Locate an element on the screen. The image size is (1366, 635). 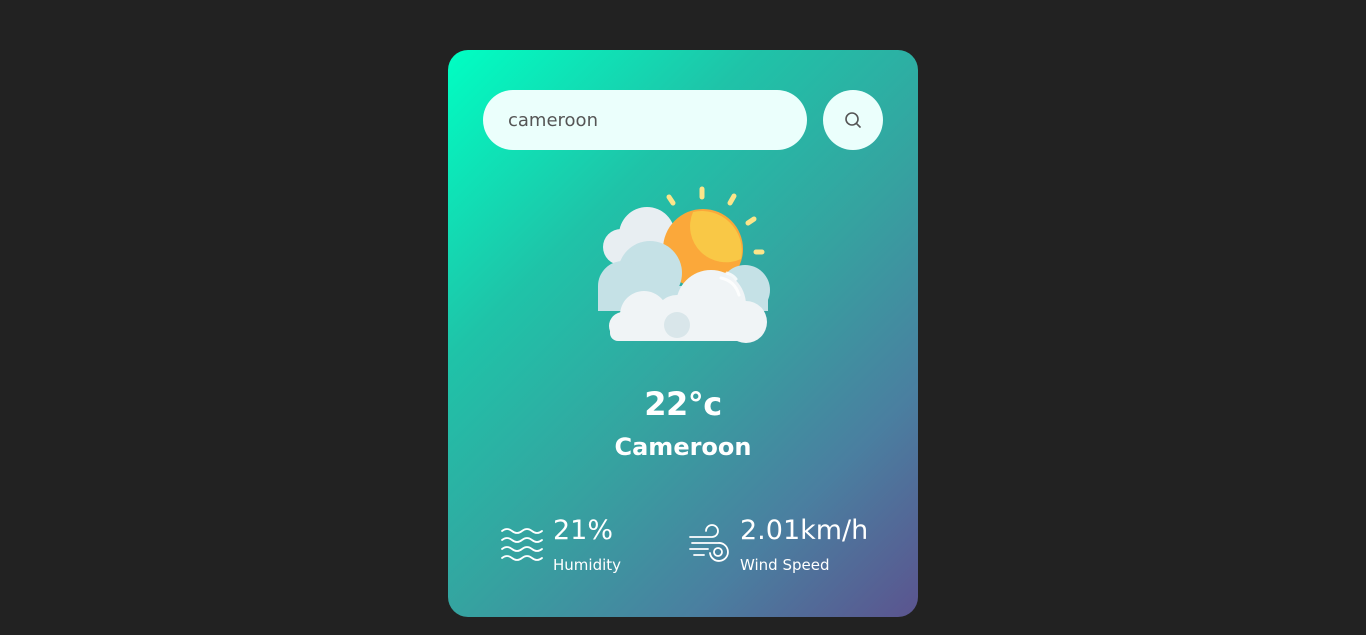
wind-speed-value: 2.01km/h is located at coordinates (804, 530).